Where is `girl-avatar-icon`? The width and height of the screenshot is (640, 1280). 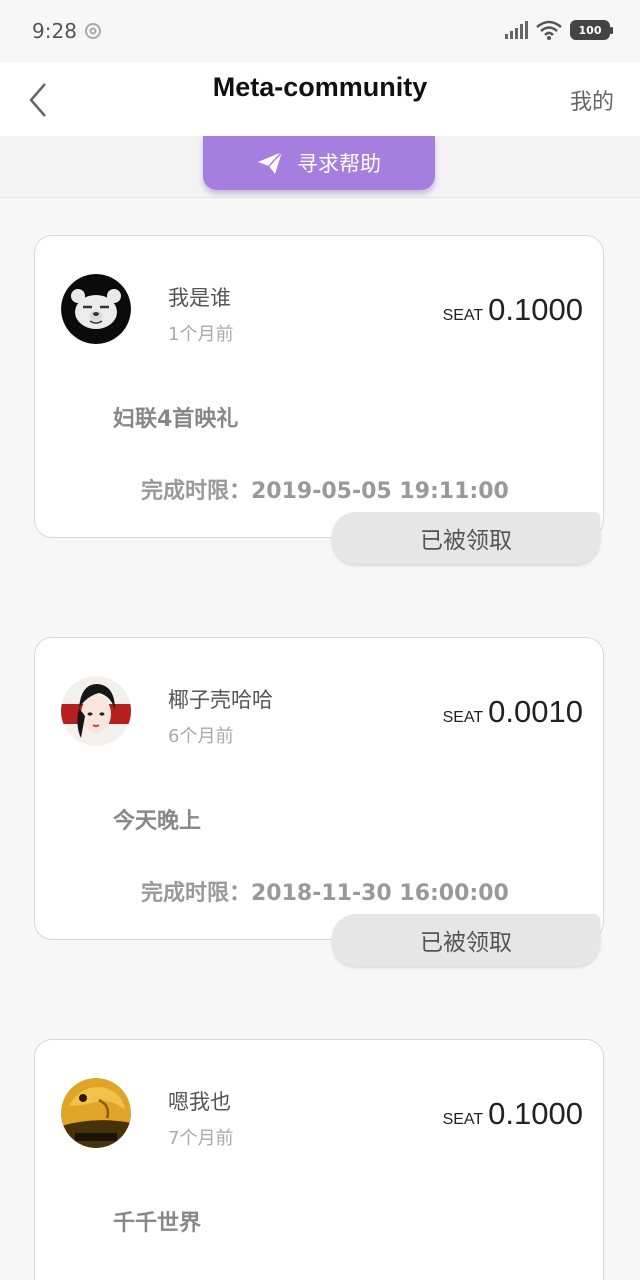
girl-avatar-icon is located at coordinates (96, 711).